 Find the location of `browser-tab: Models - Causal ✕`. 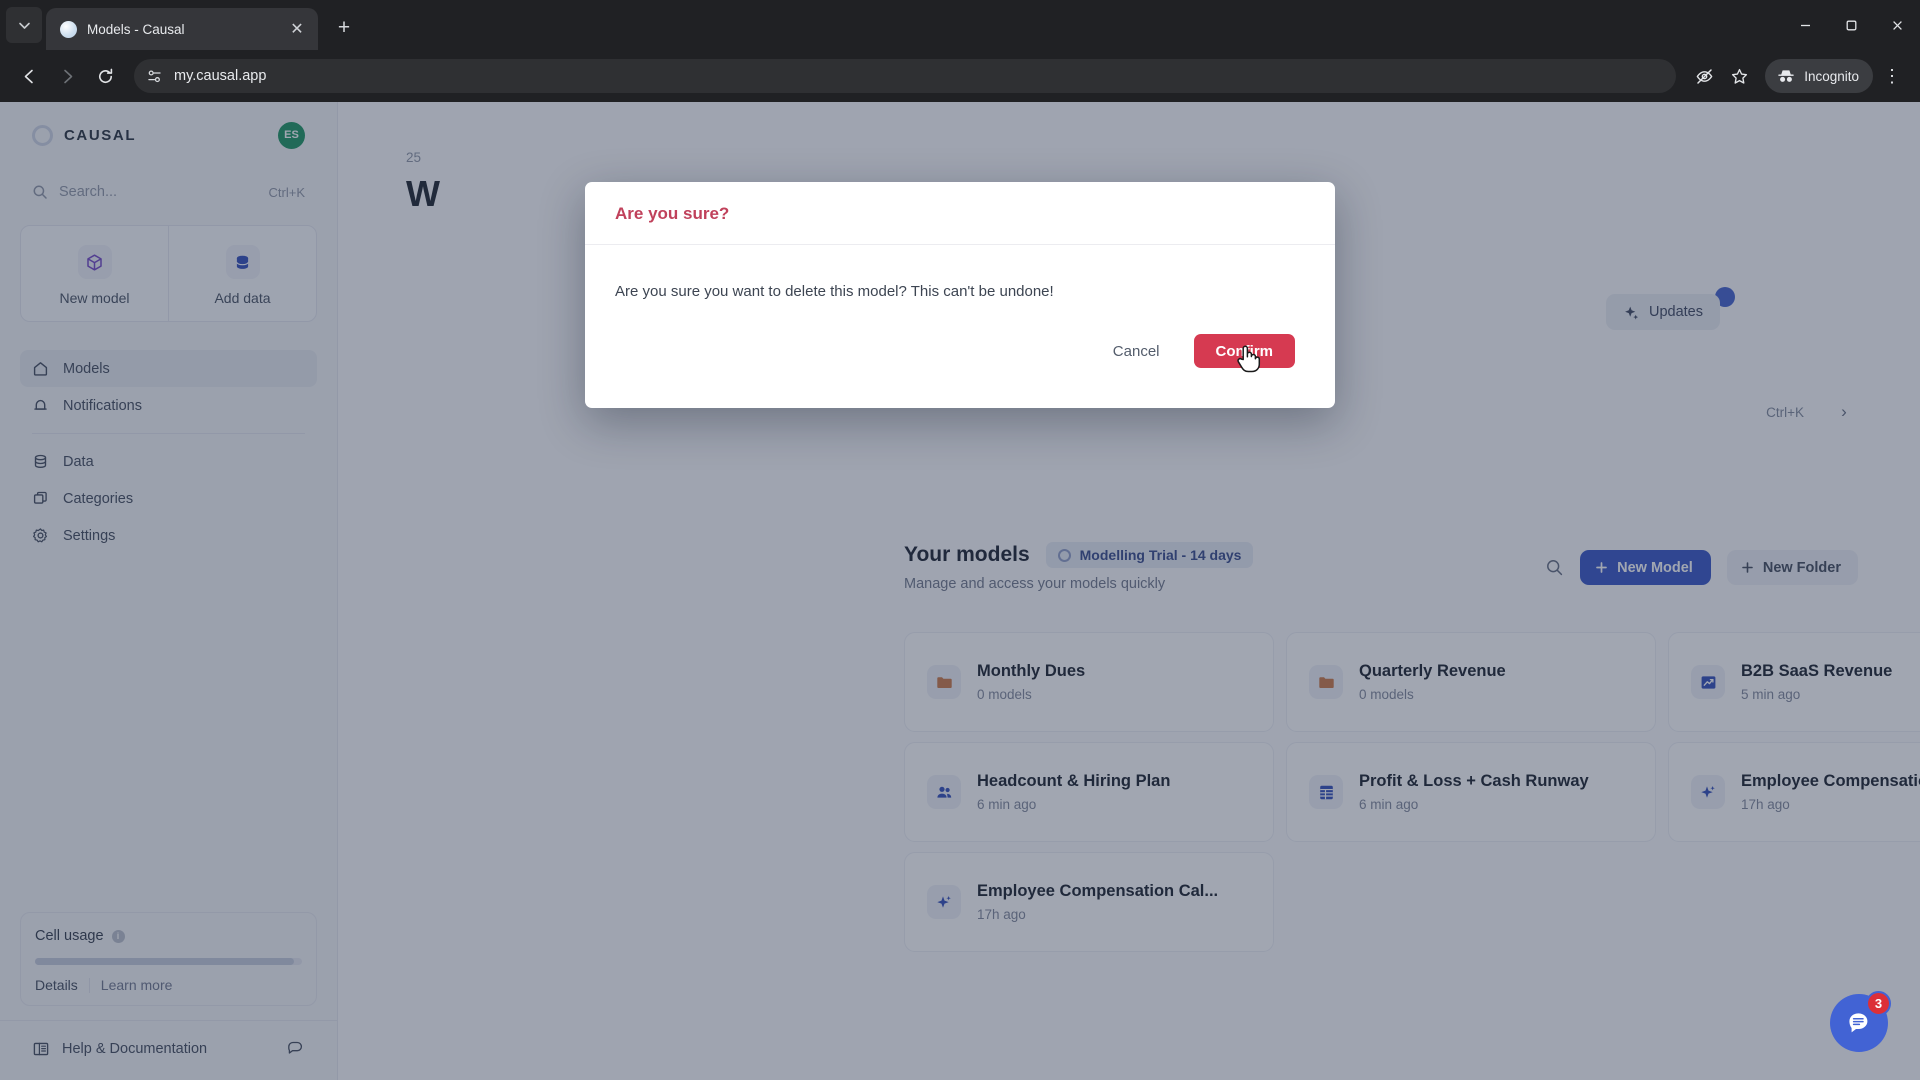

browser-tab: Models - Causal ✕ is located at coordinates (182, 29).